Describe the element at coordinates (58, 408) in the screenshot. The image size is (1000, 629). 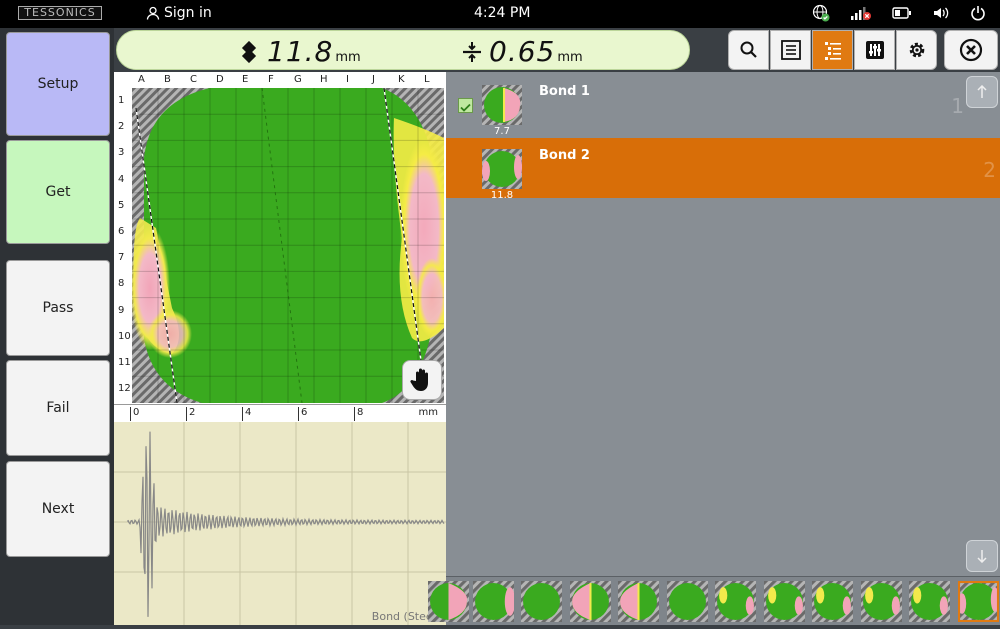
I see `fail-button: Fail` at that location.